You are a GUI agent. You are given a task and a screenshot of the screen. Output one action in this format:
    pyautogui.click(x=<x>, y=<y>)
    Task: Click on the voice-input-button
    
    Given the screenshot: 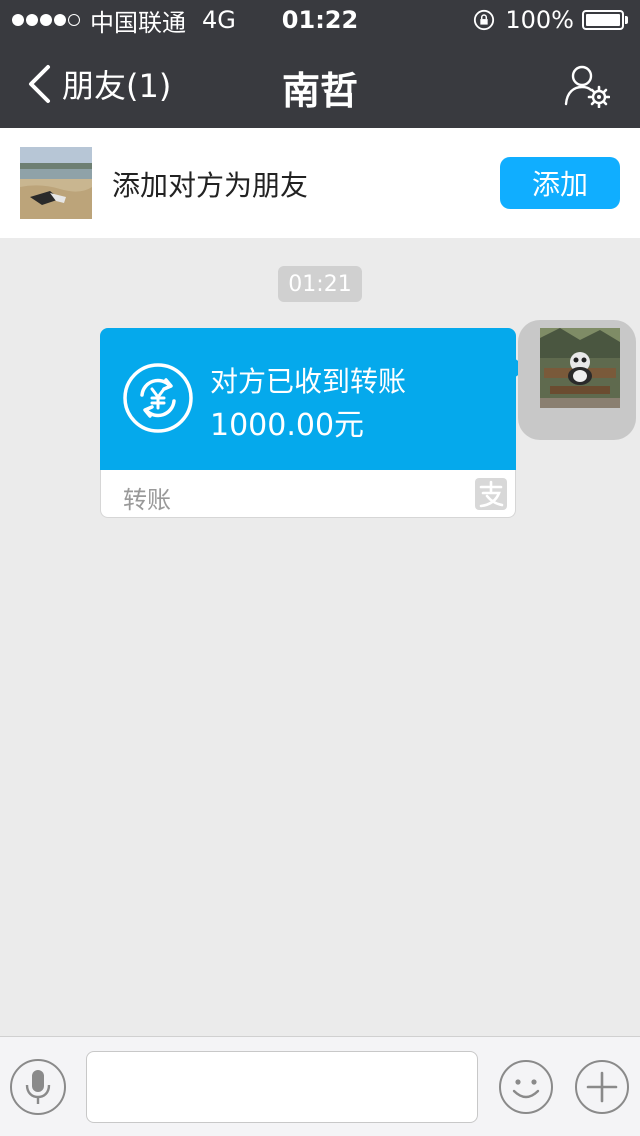 What is the action you would take?
    pyautogui.click(x=38, y=1087)
    